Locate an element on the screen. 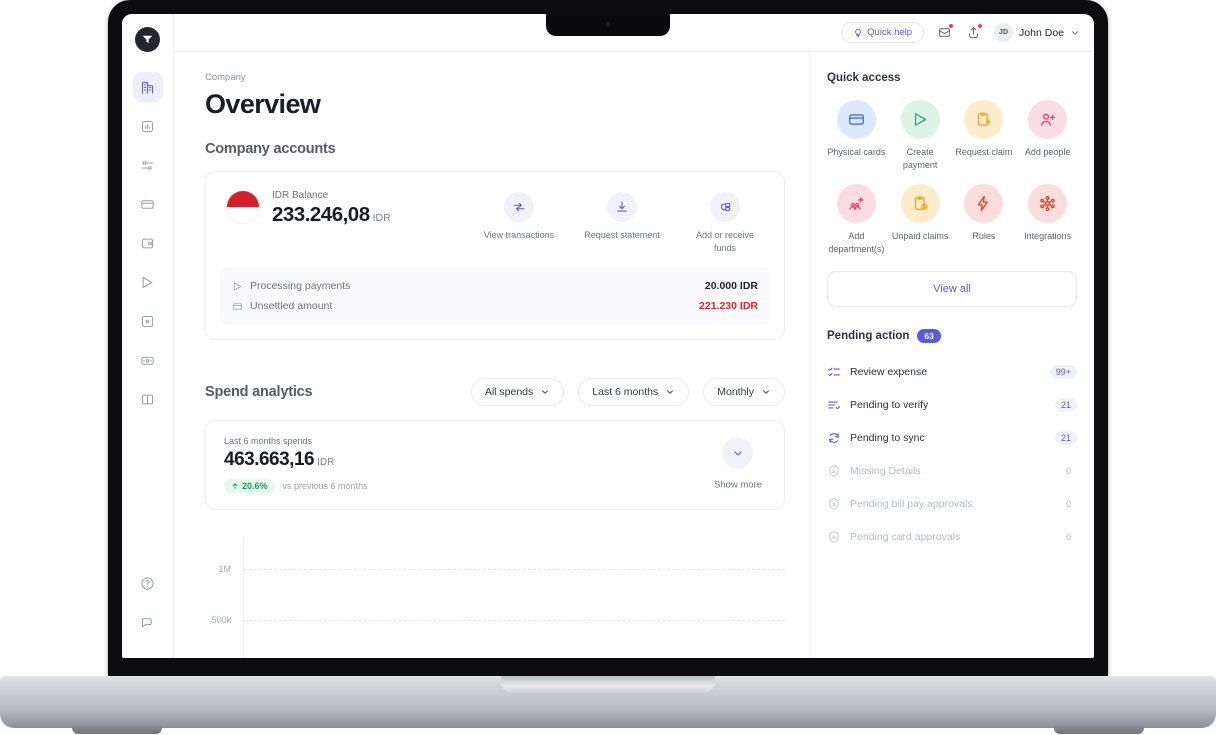 Image resolution: width=1216 pixels, height=735 pixels. app-logo is located at coordinates (147, 39).